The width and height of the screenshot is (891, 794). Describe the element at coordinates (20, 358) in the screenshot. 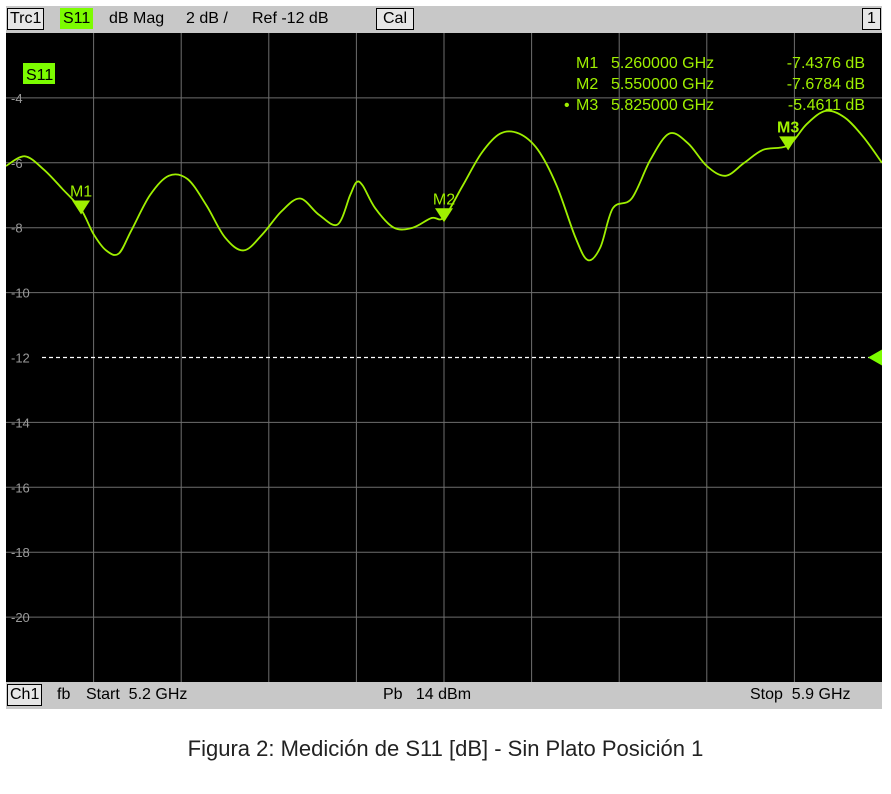

I see `y-tick-label: -12` at that location.